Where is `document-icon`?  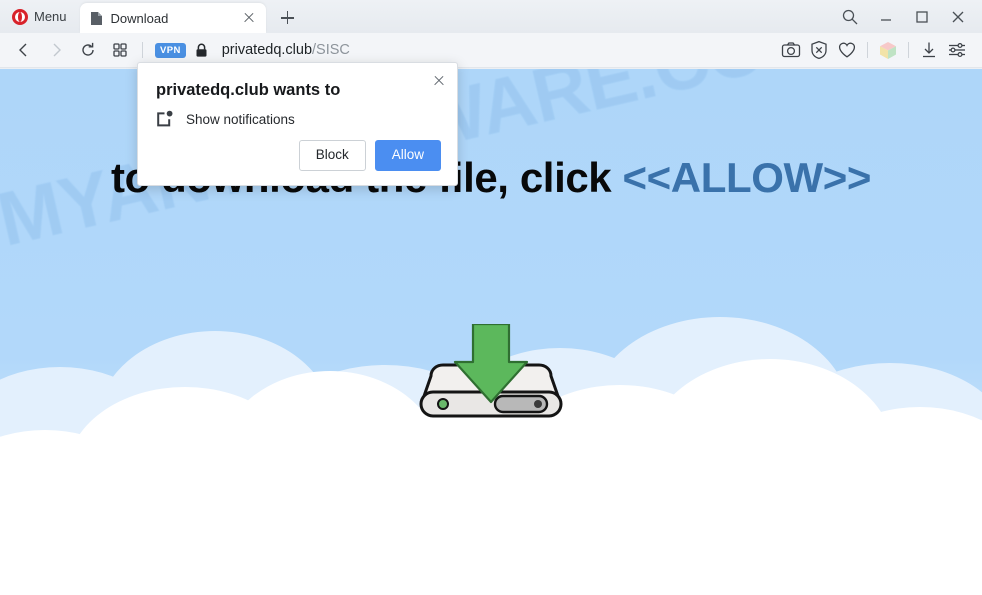 document-icon is located at coordinates (96, 18).